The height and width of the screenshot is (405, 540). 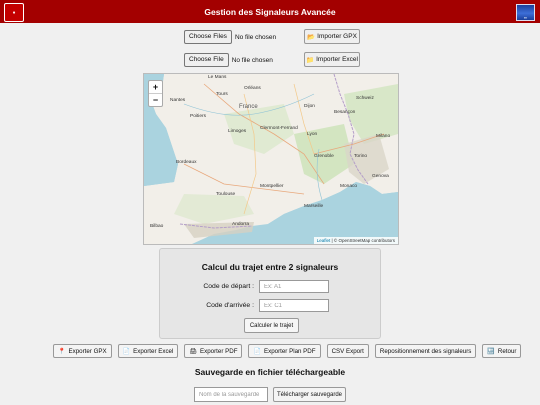 What do you see at coordinates (248, 107) in the screenshot?
I see `map-label-france: France` at bounding box center [248, 107].